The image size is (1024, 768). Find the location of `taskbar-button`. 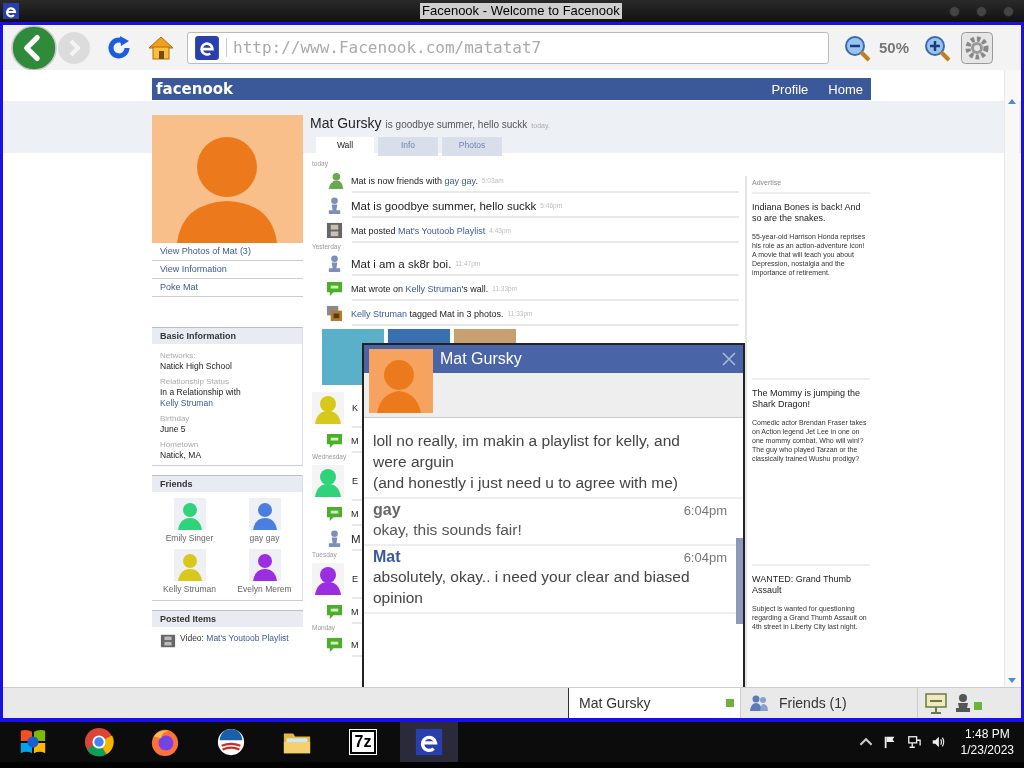

taskbar-button is located at coordinates (429, 742).